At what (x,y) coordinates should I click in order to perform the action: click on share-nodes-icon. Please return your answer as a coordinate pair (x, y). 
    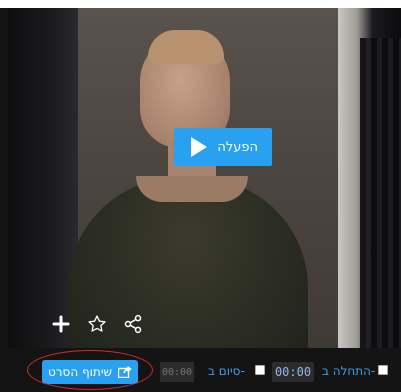
    Looking at the image, I should click on (133, 324).